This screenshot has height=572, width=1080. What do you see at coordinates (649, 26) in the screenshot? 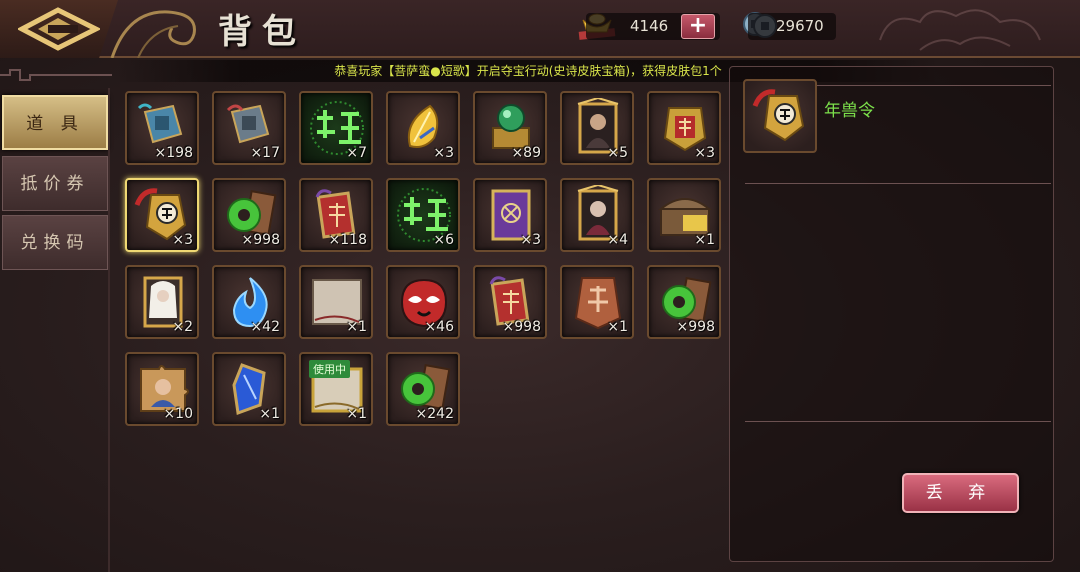
I see `gold-amount: 4146` at bounding box center [649, 26].